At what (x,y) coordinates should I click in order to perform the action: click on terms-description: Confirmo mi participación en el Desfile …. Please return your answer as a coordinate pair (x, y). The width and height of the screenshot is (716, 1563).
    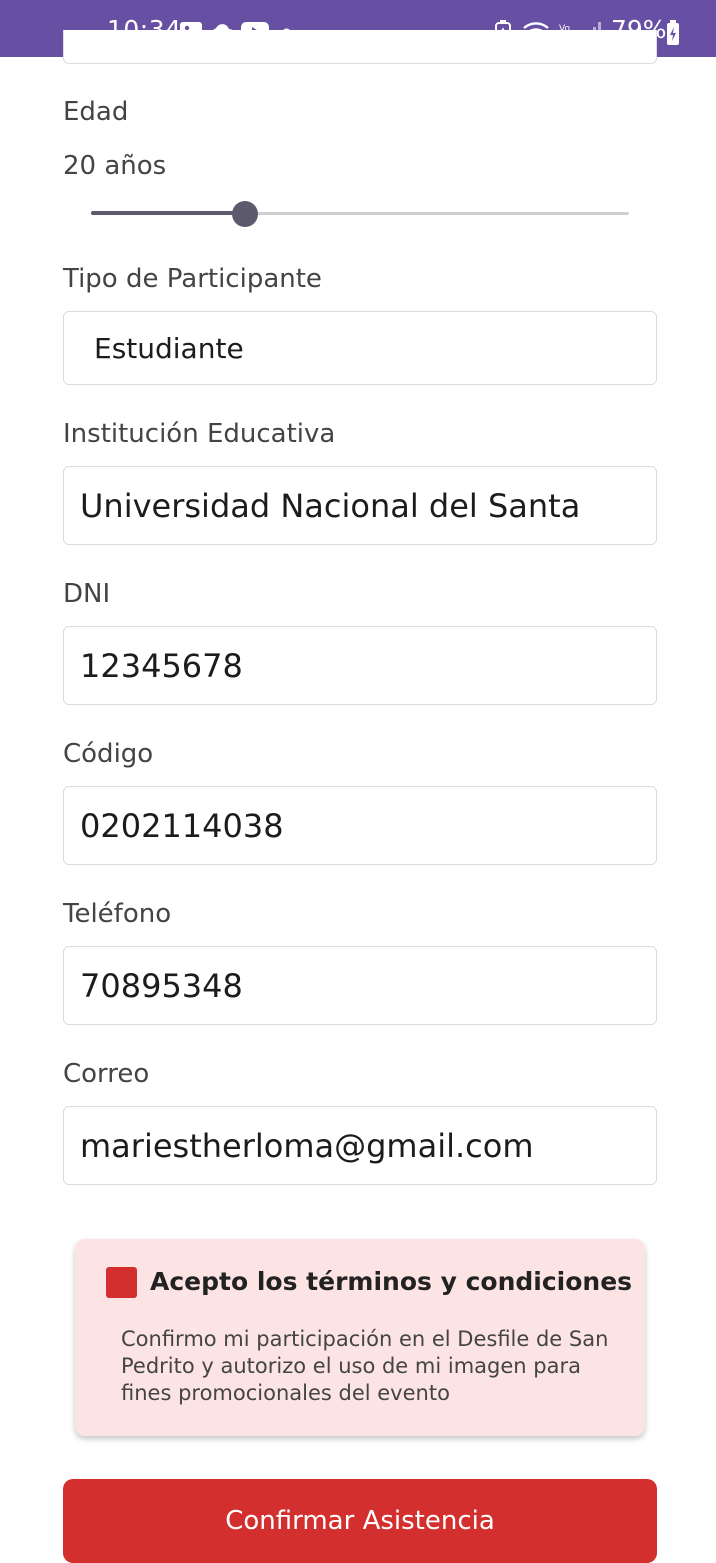
    Looking at the image, I should click on (365, 1366).